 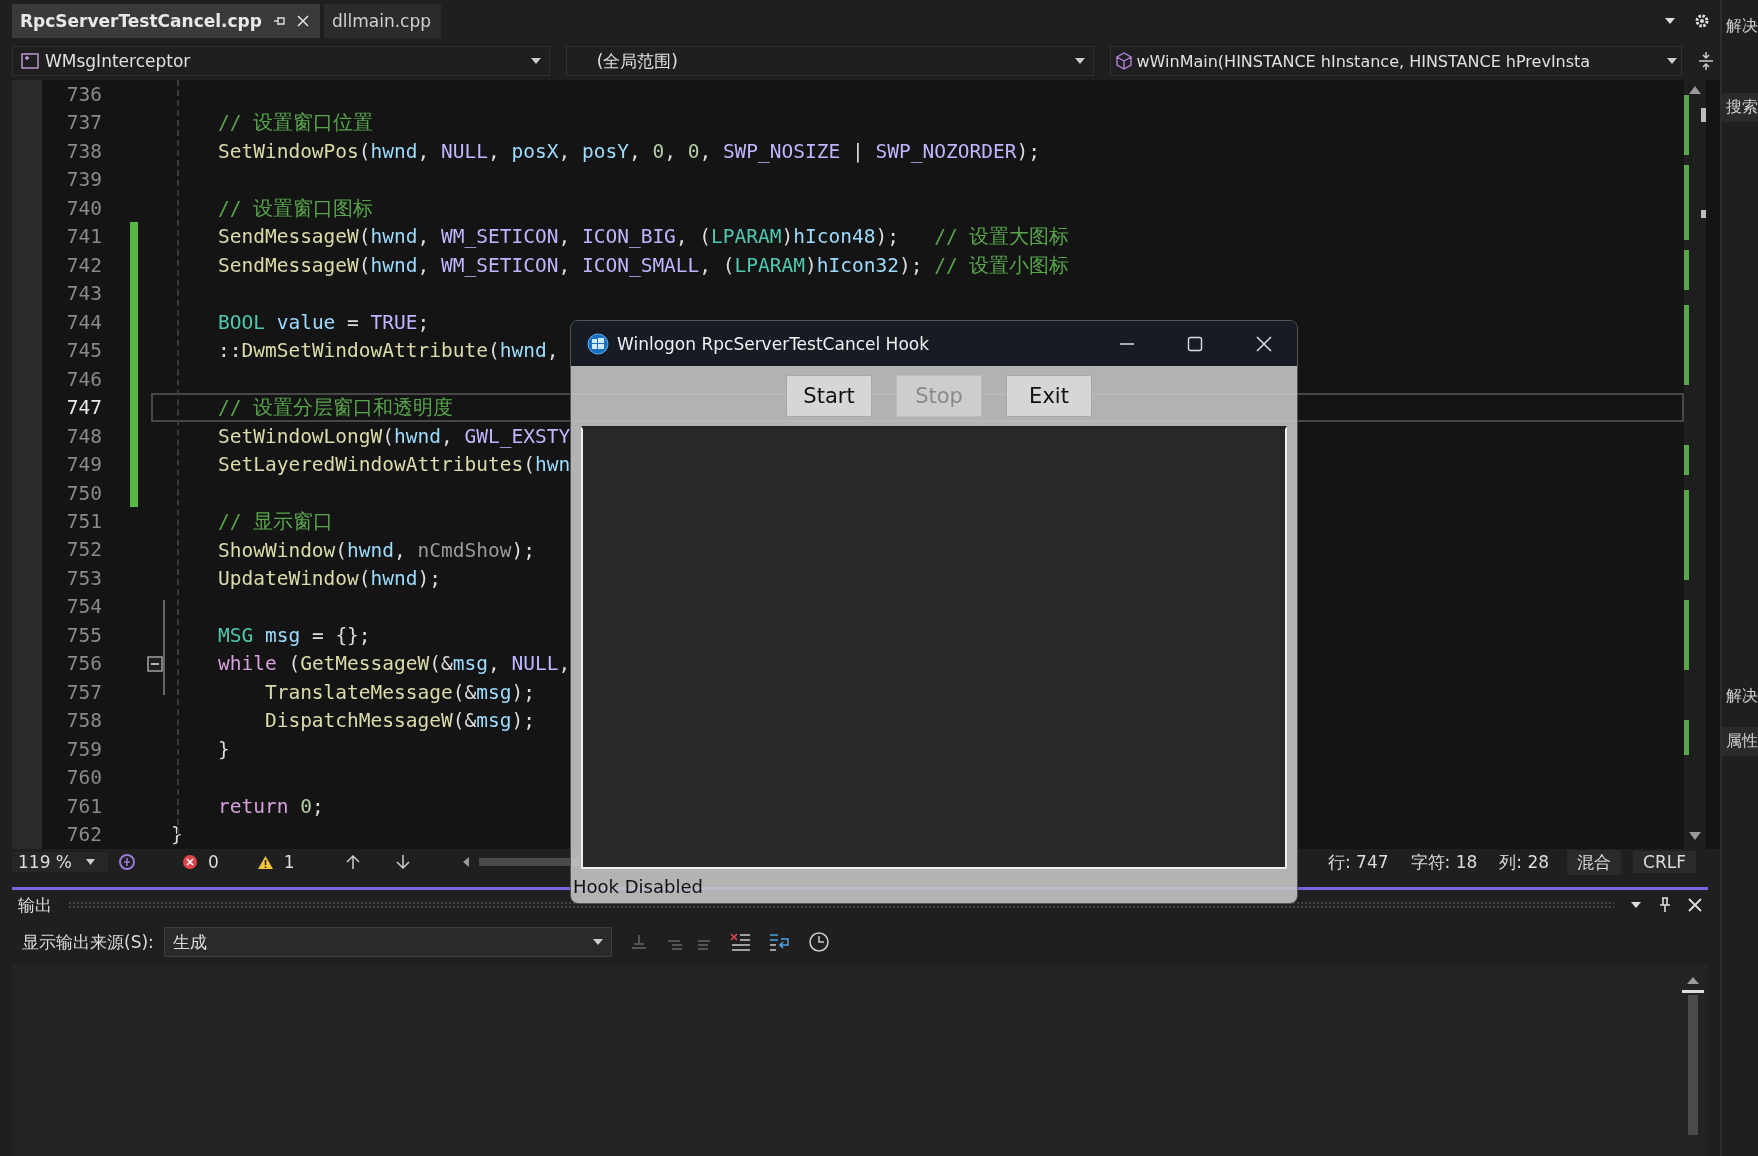 What do you see at coordinates (30, 61) in the screenshot?
I see `project-icon` at bounding box center [30, 61].